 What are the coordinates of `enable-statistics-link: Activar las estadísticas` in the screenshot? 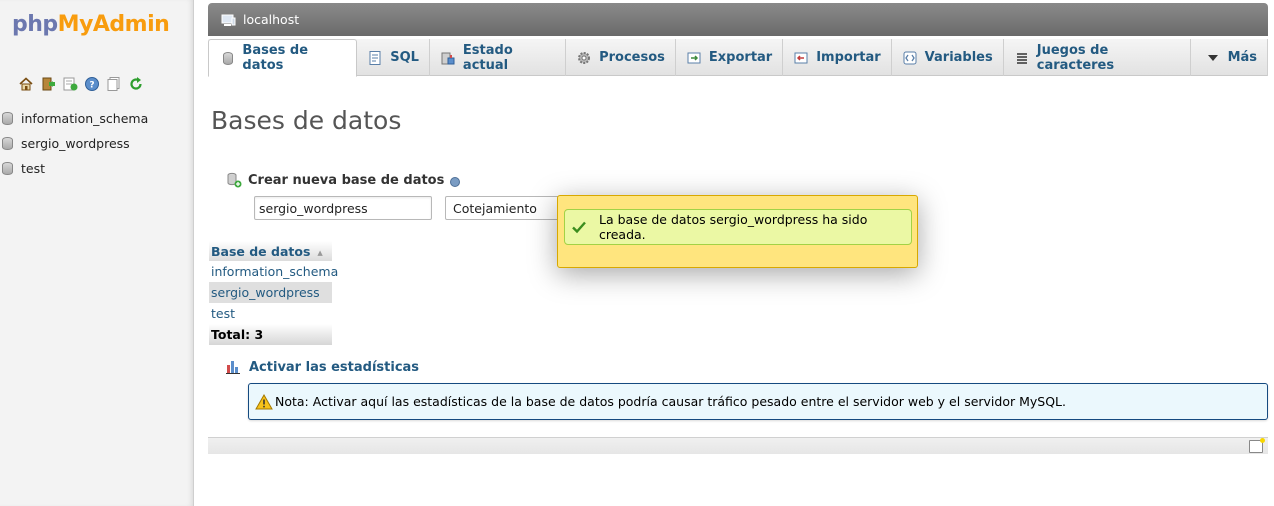 It's located at (322, 366).